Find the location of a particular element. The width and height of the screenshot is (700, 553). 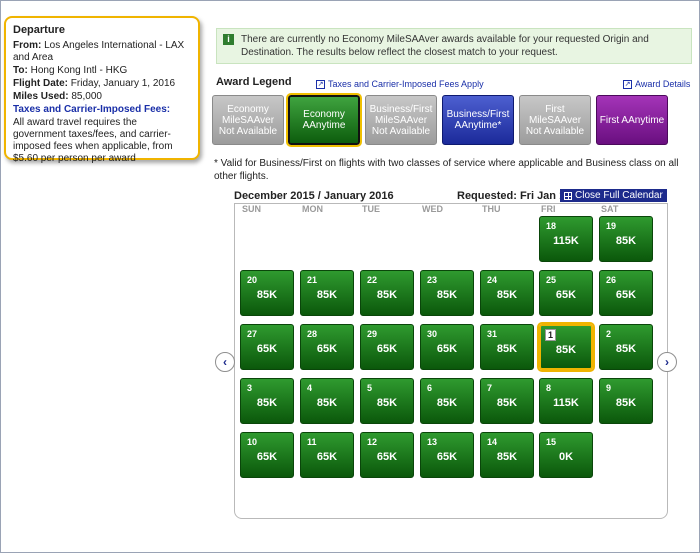

calendar-day: 10 65K is located at coordinates (267, 455).